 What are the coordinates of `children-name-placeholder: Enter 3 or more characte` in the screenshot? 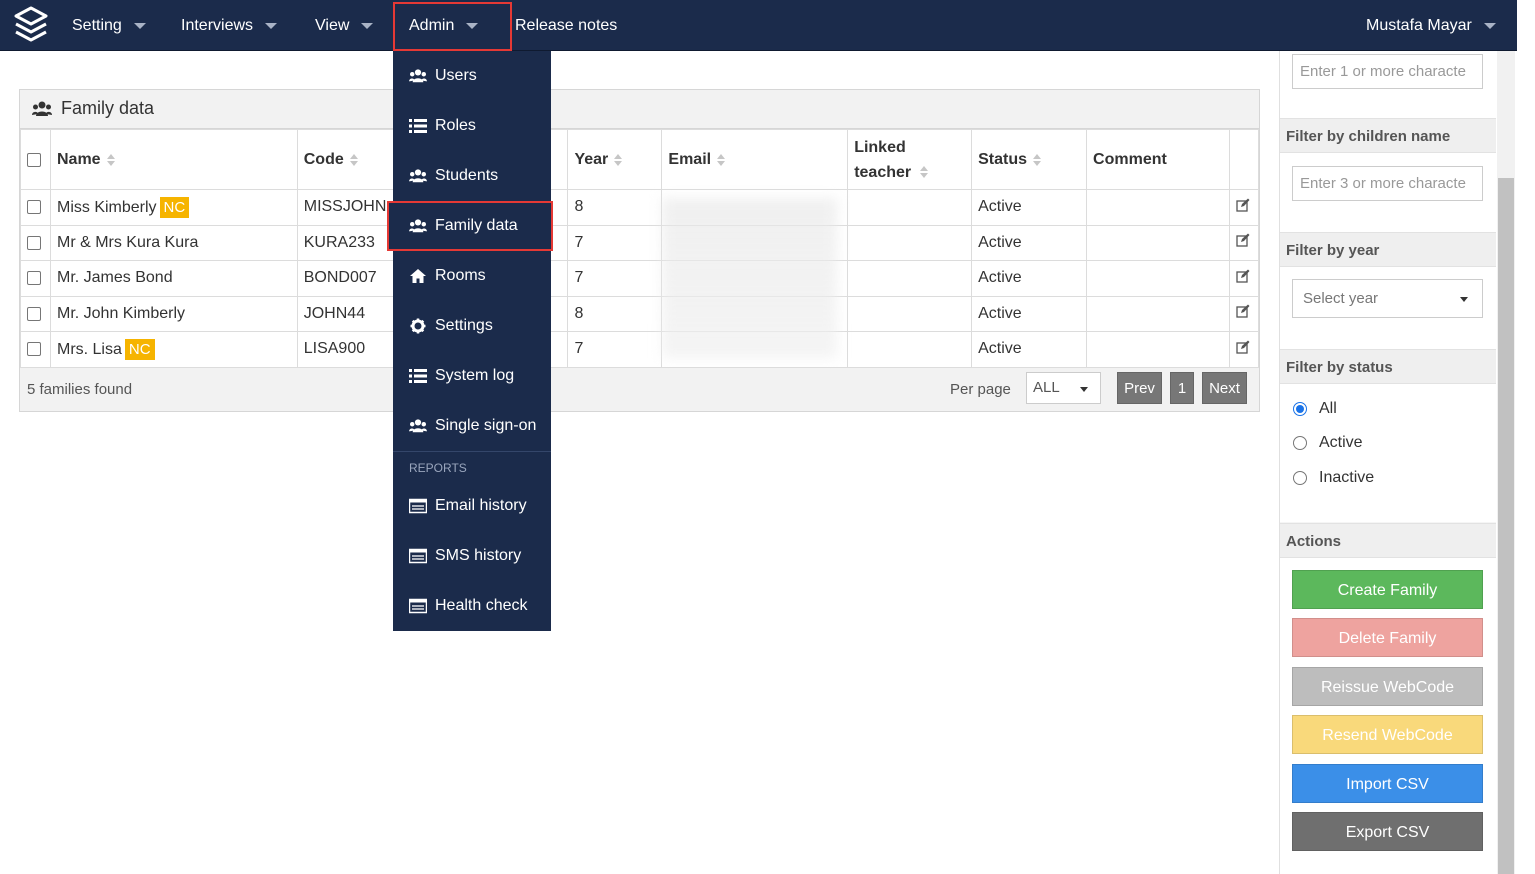 It's located at (1383, 183).